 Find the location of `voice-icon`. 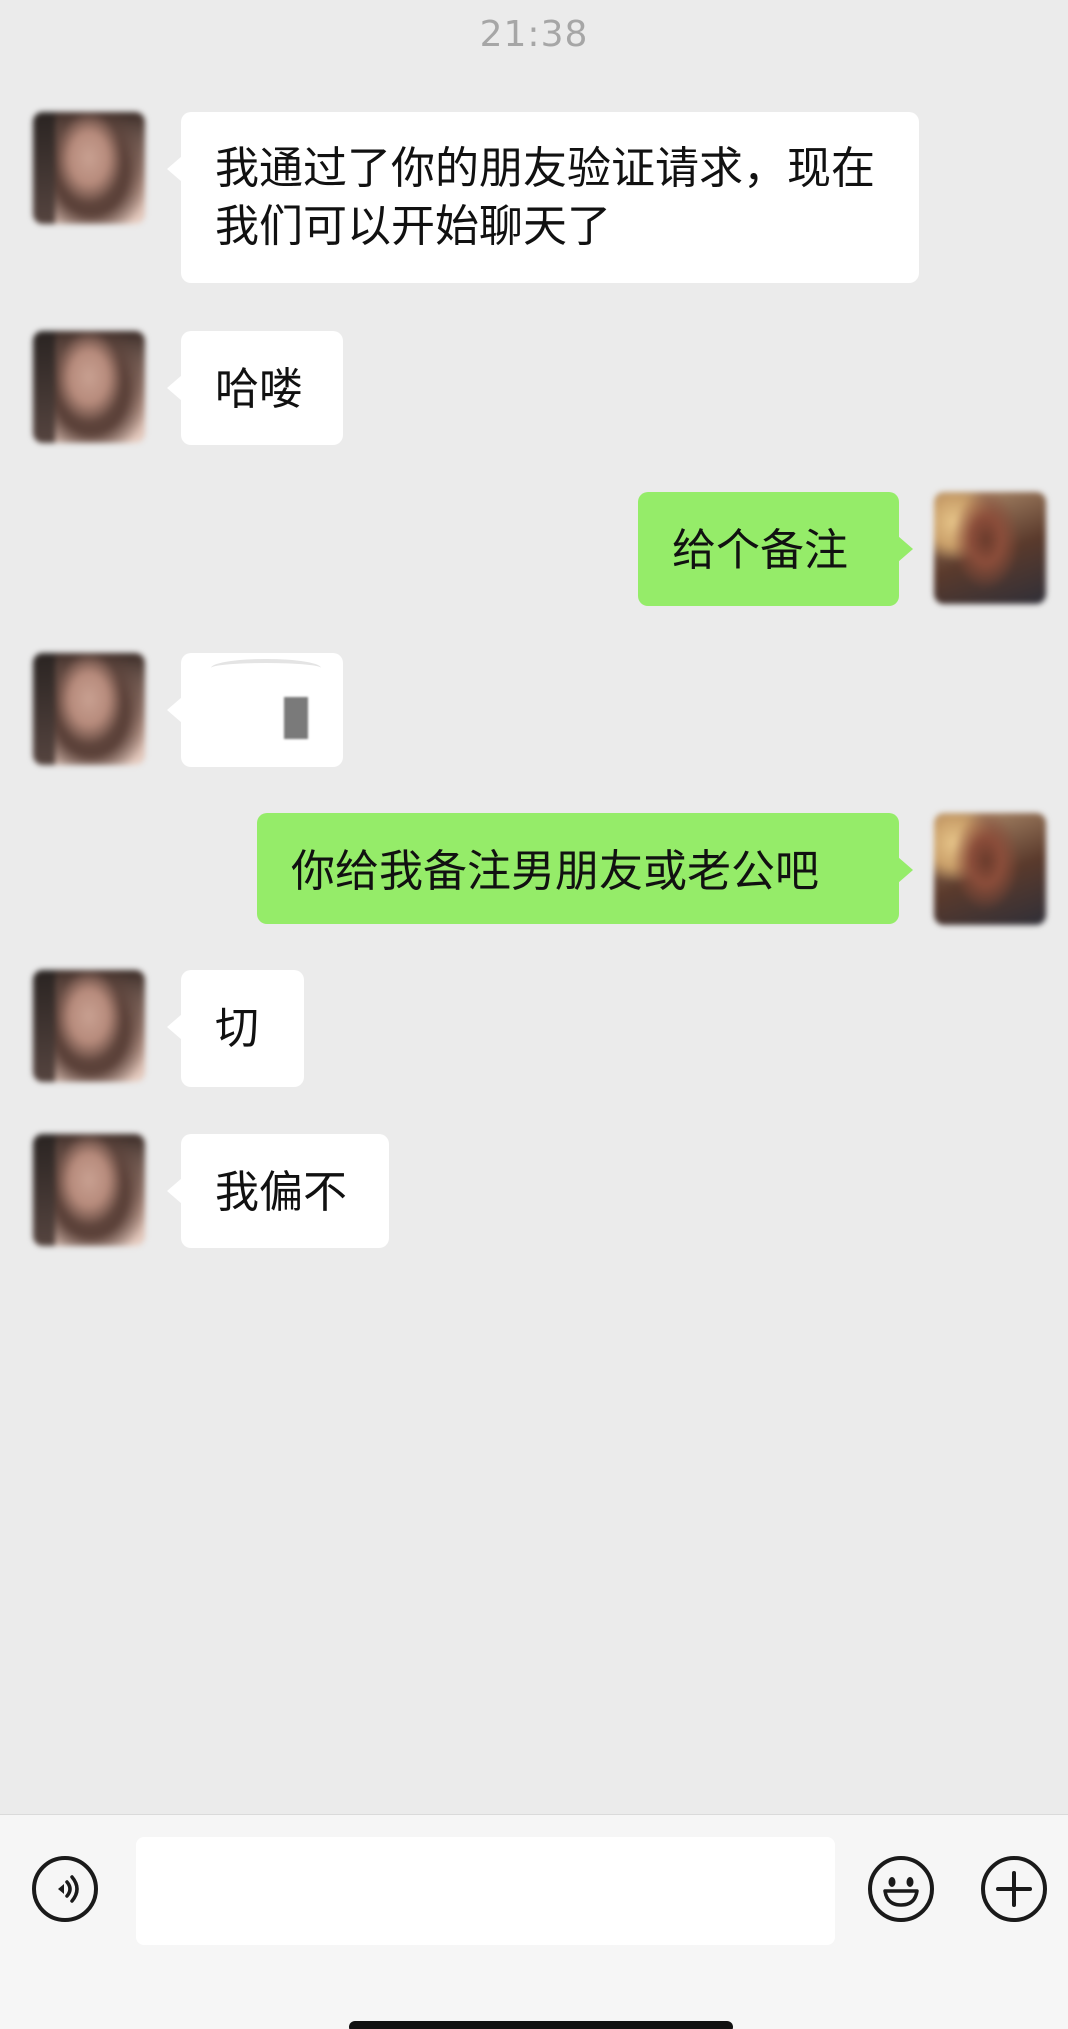

voice-icon is located at coordinates (65, 1889).